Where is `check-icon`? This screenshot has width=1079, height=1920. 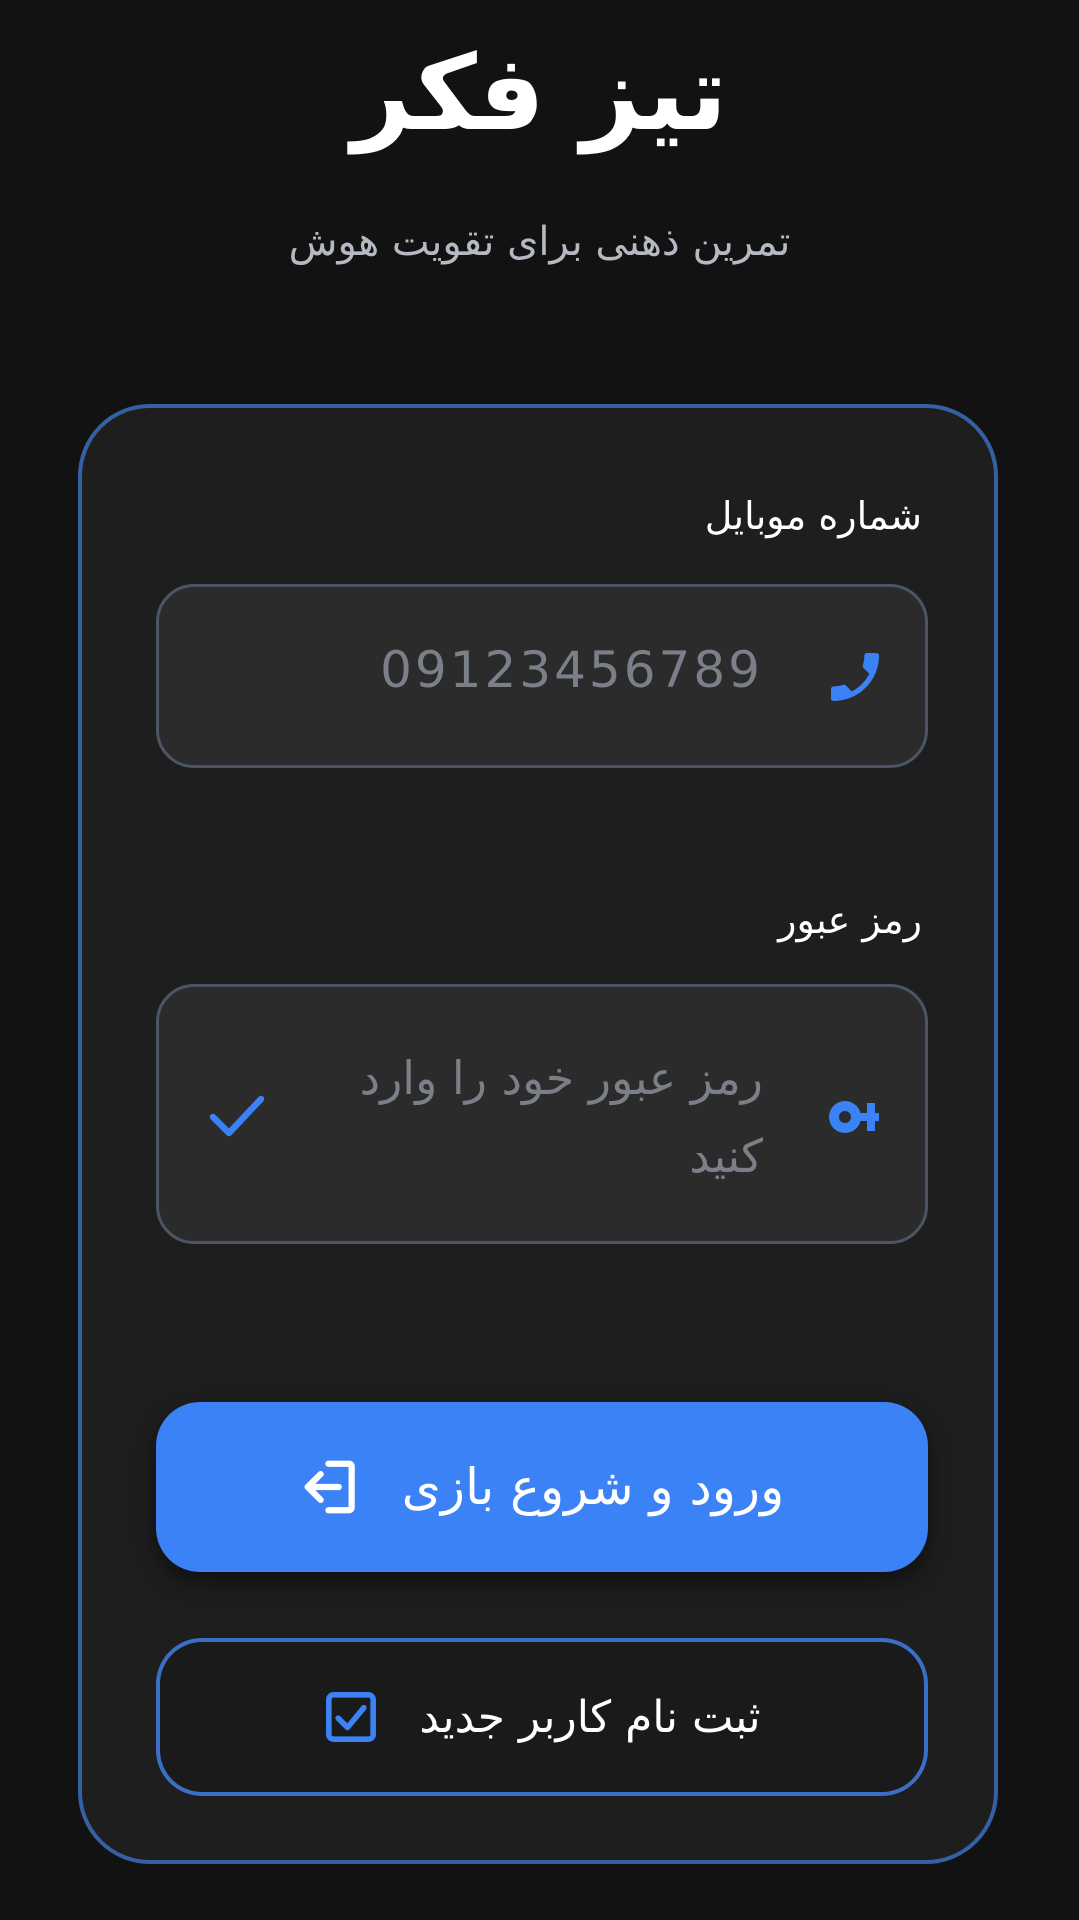 check-icon is located at coordinates (237, 1117).